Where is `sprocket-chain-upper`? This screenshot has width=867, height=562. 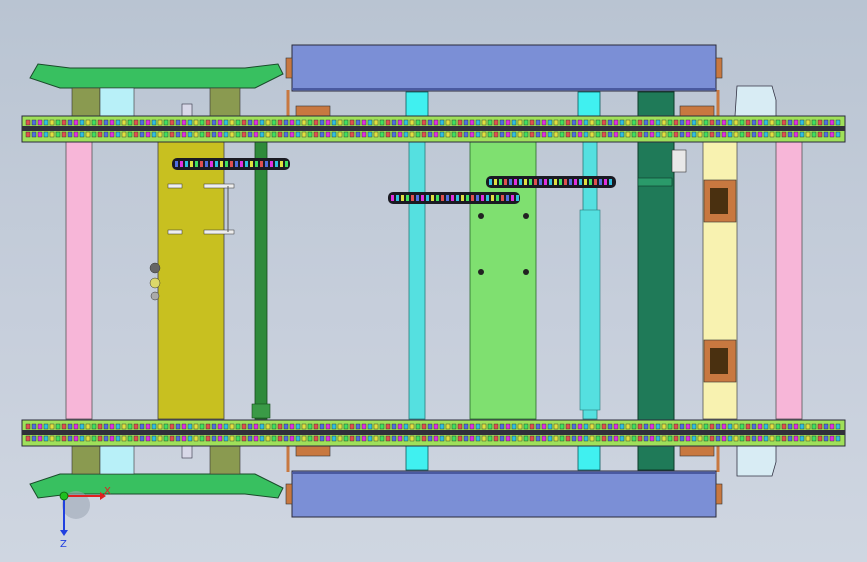
sprocket-chain-upper is located at coordinates (551, 182).